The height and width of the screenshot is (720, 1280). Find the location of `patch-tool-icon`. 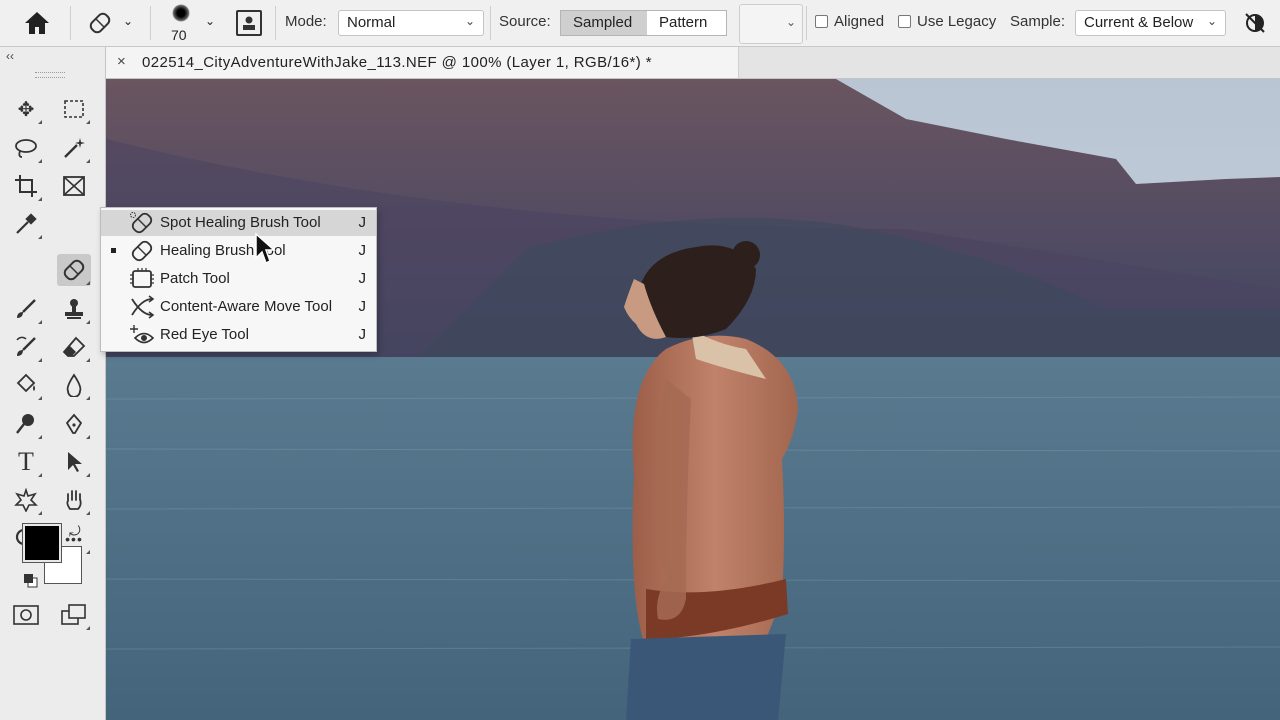

patch-tool-icon is located at coordinates (142, 279).